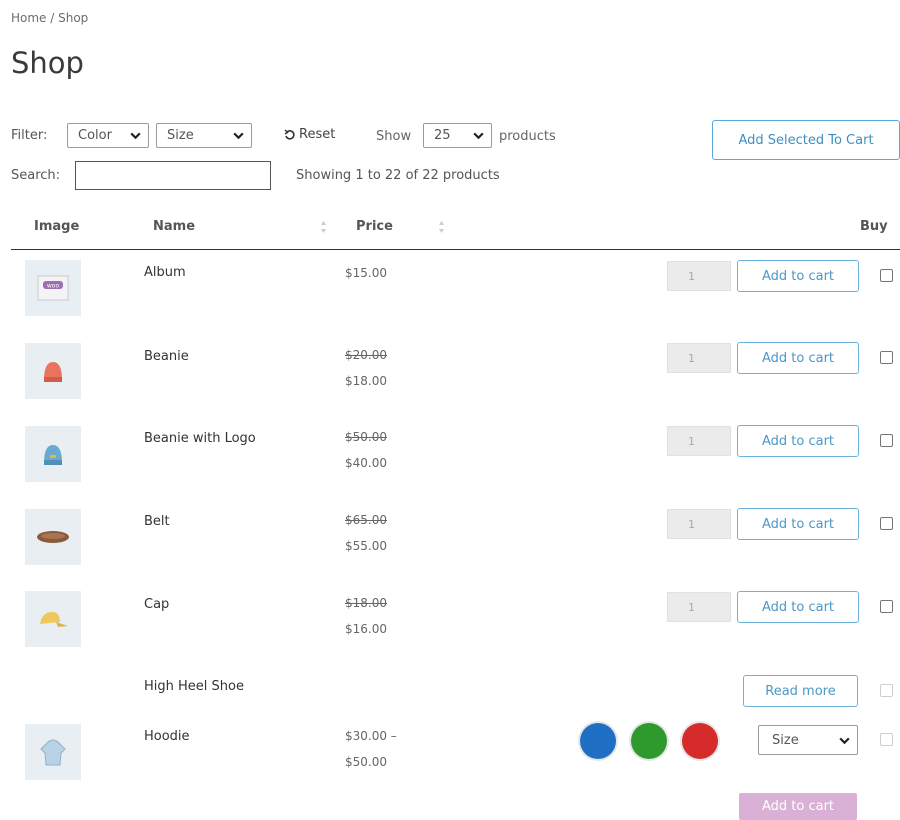 Image resolution: width=900 pixels, height=820 pixels. I want to click on column-header-name: Name, so click(174, 226).